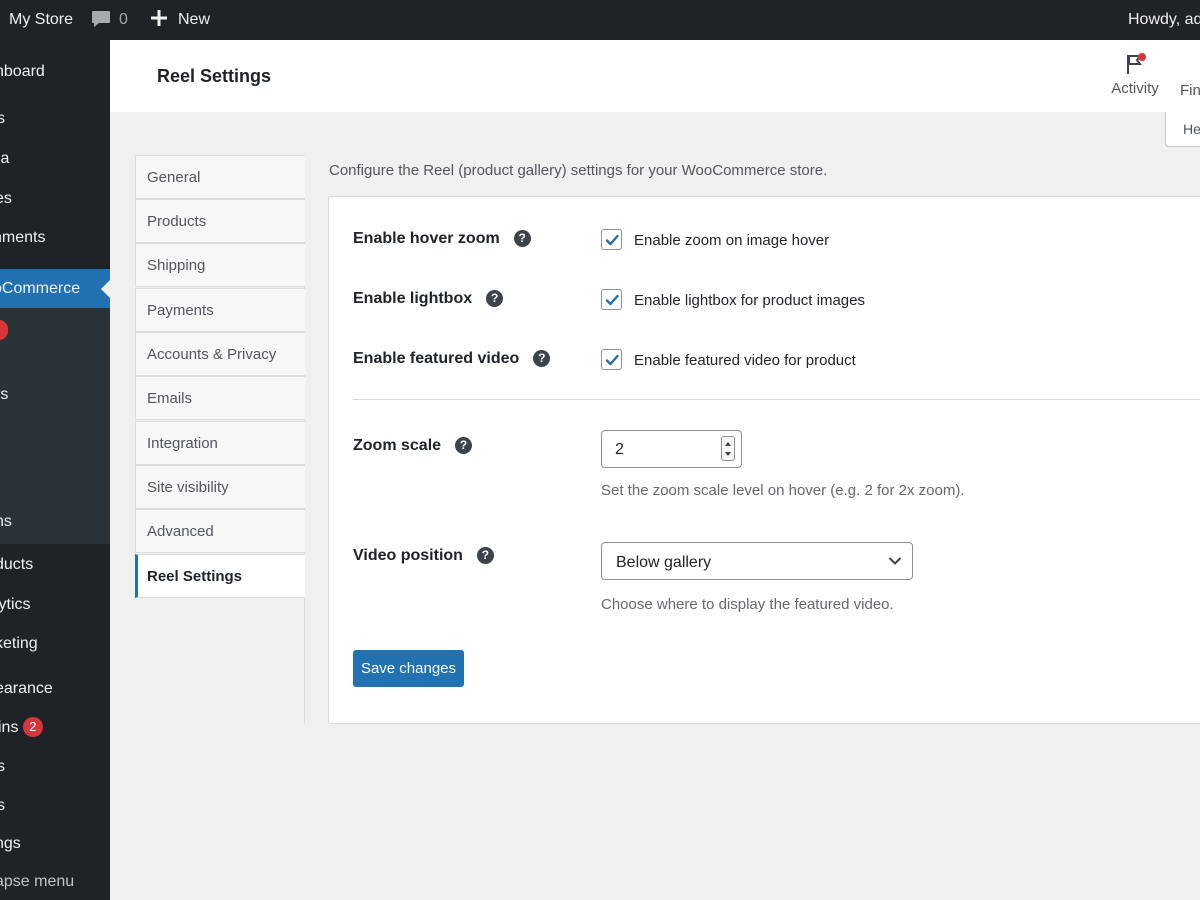 This screenshot has height=900, width=1200. I want to click on sidebar-item-woocommerce: oCommerce, so click(40, 289).